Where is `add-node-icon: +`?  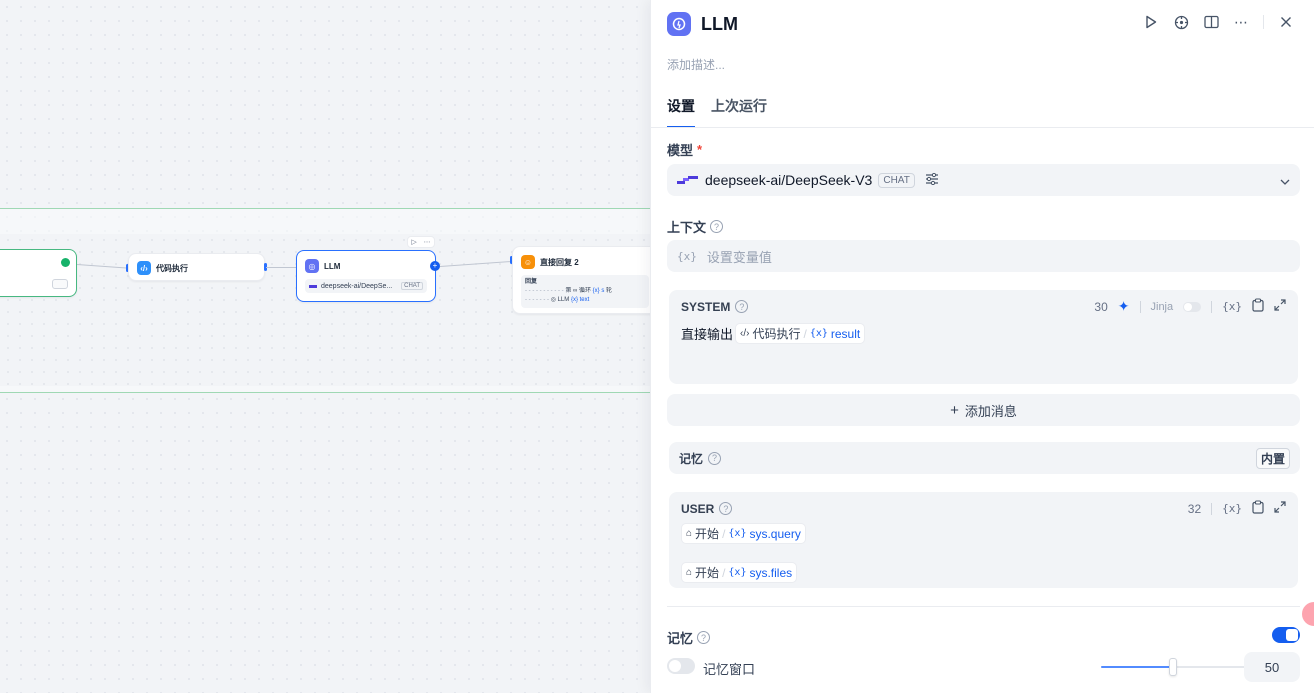 add-node-icon: + is located at coordinates (435, 266).